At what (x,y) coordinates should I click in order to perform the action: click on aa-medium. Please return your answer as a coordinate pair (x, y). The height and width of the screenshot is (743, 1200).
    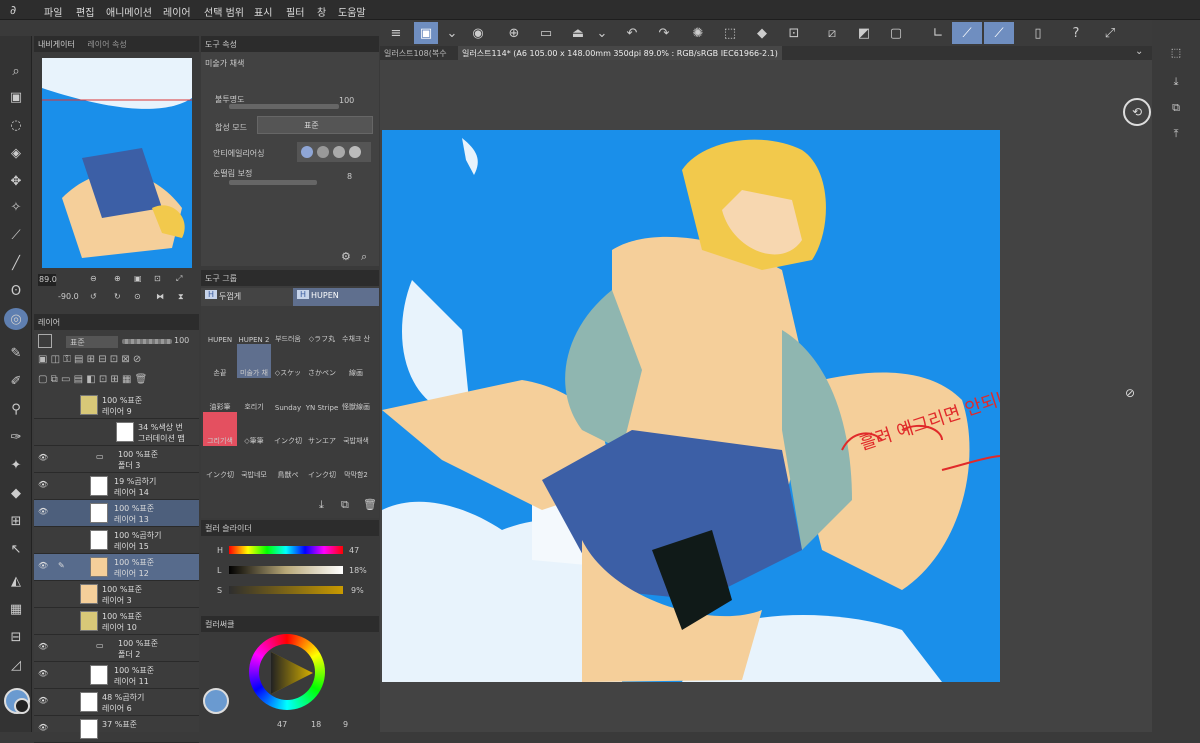
    Looking at the image, I should click on (339, 152).